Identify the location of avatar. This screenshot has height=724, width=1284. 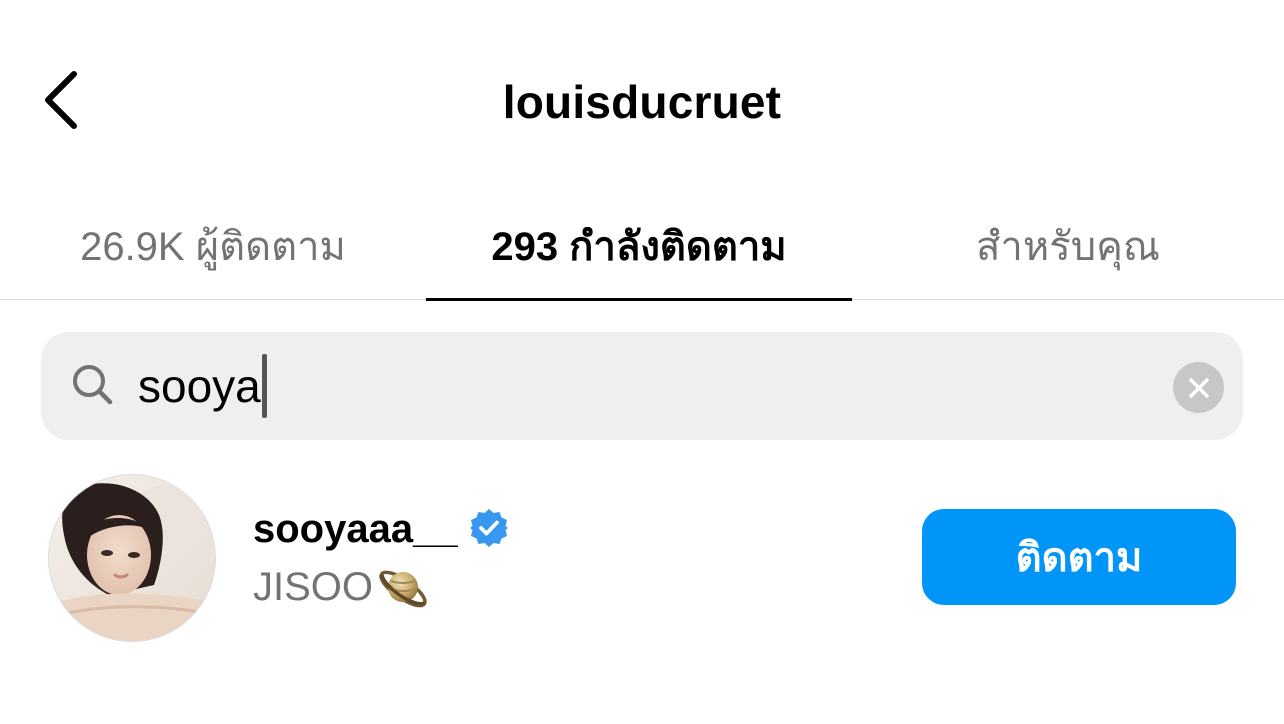
(132, 558).